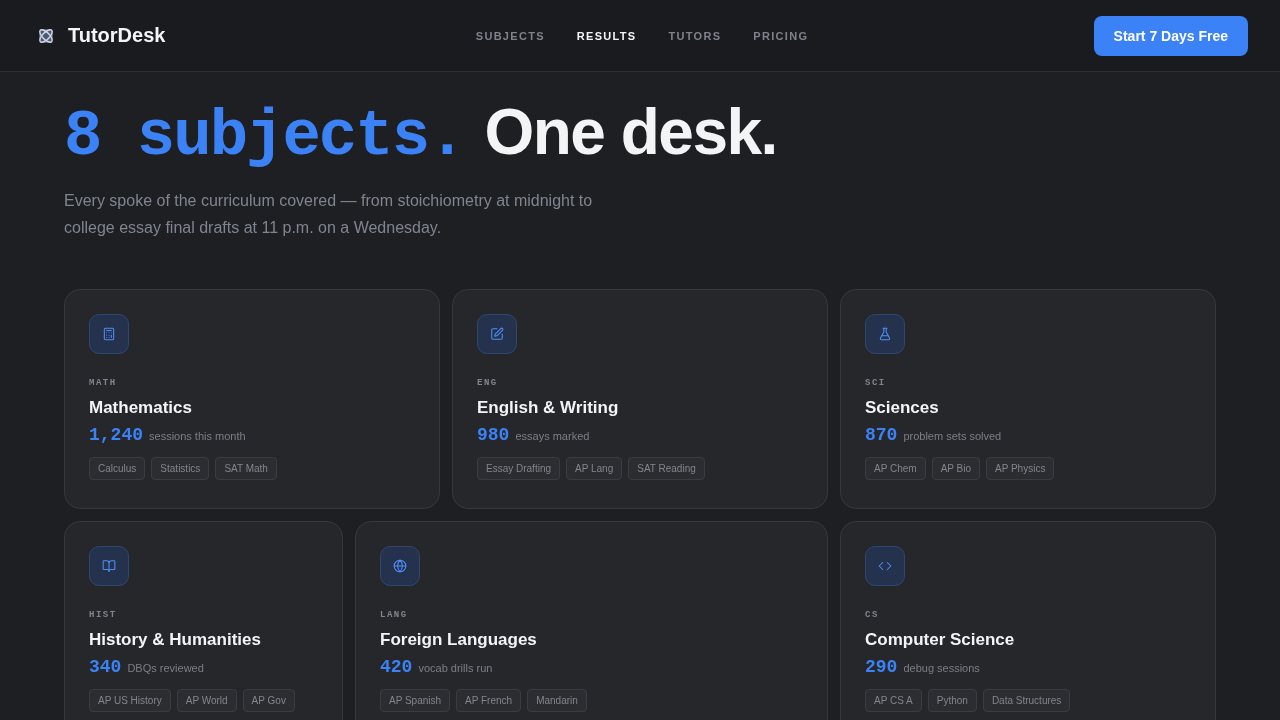 This screenshot has width=1280, height=720. I want to click on subject-code: LANG, so click(394, 615).